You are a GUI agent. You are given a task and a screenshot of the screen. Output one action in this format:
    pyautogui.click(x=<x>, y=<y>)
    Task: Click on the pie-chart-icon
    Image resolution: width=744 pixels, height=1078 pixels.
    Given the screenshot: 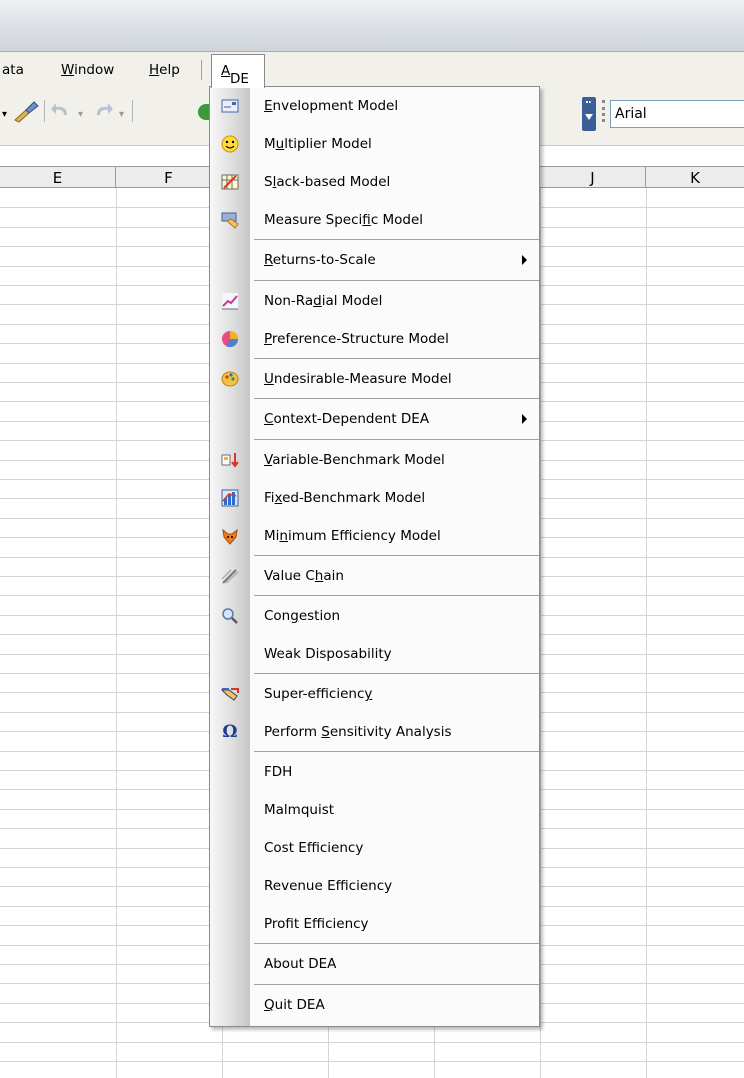 What is the action you would take?
    pyautogui.click(x=230, y=339)
    